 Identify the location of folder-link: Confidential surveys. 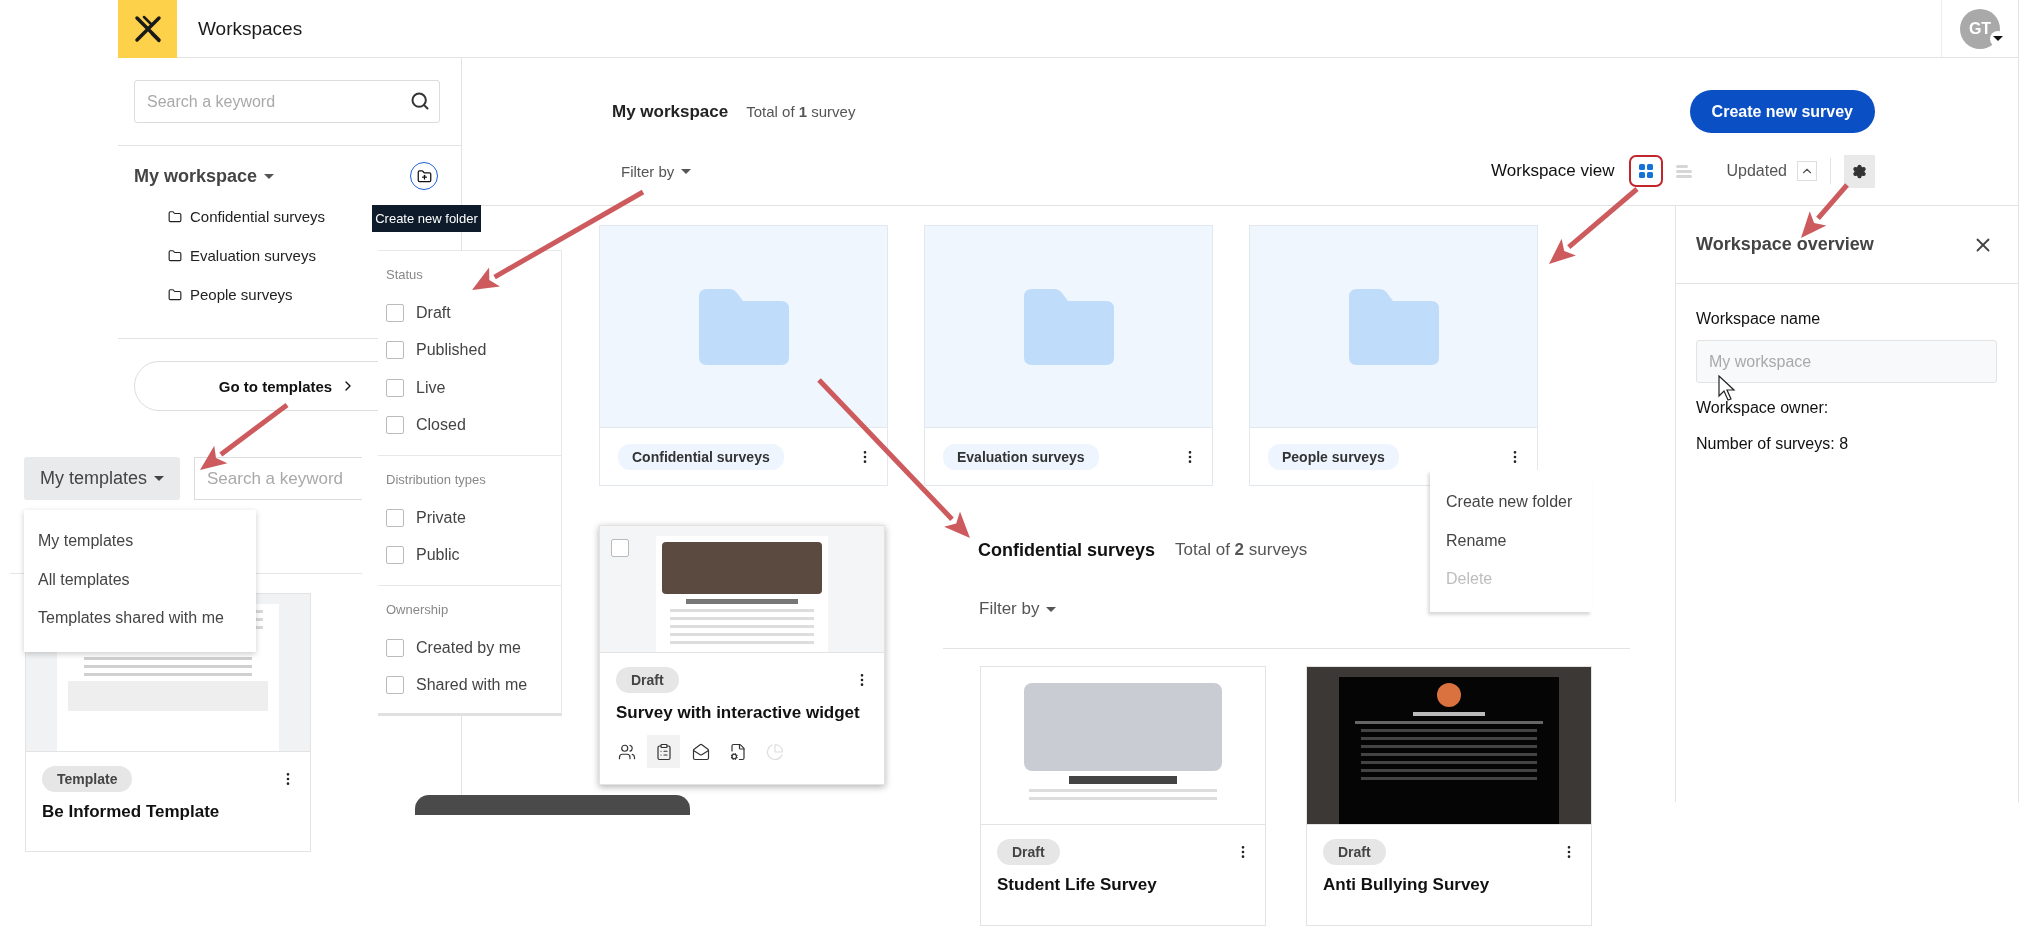
(258, 216).